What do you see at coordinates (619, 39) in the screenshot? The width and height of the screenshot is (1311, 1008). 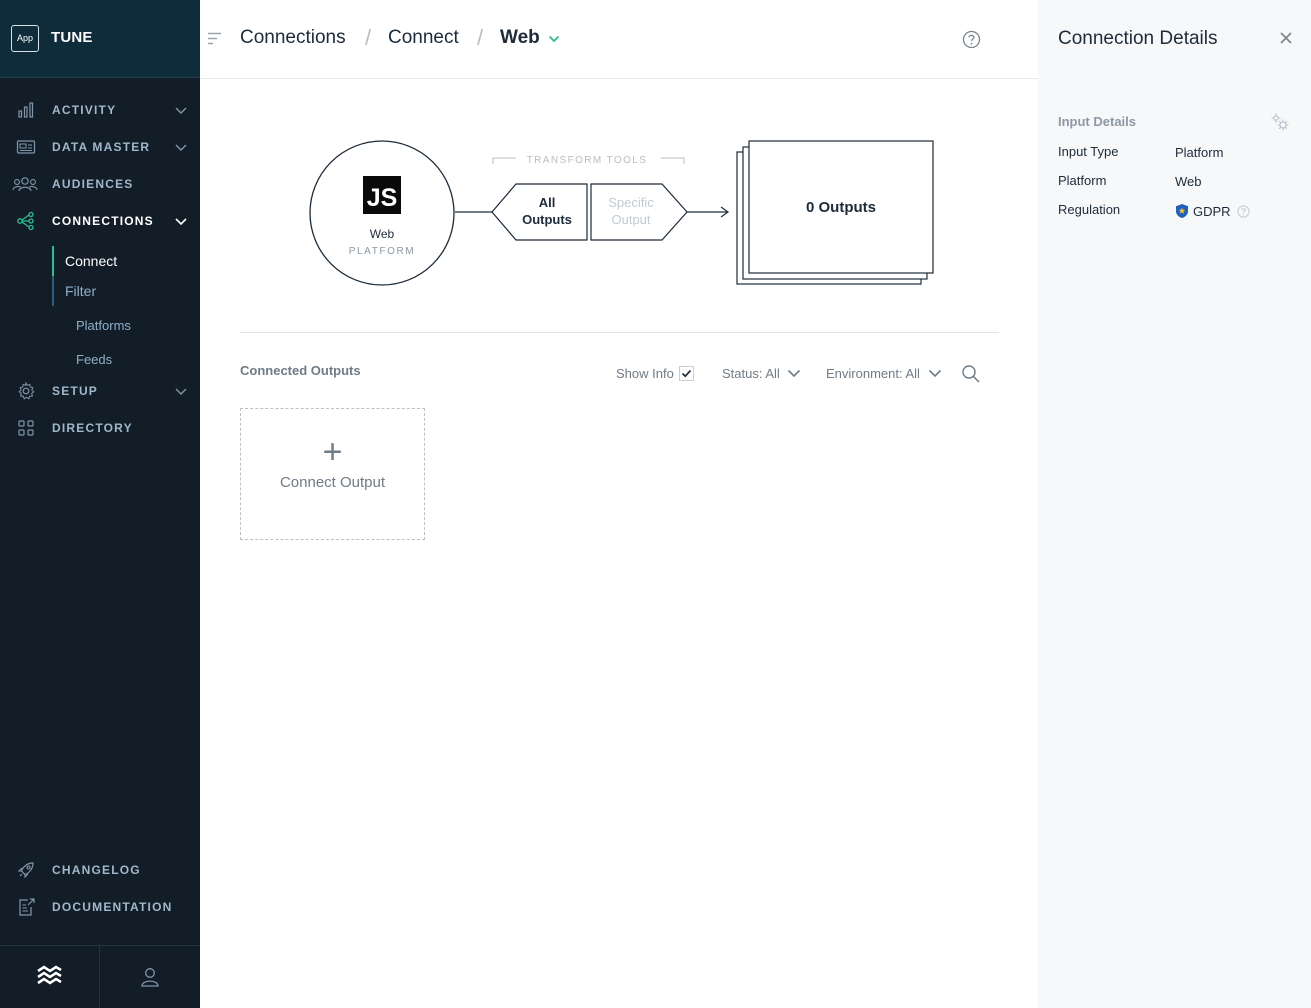 I see `page-header: Connections / Connect / Web` at bounding box center [619, 39].